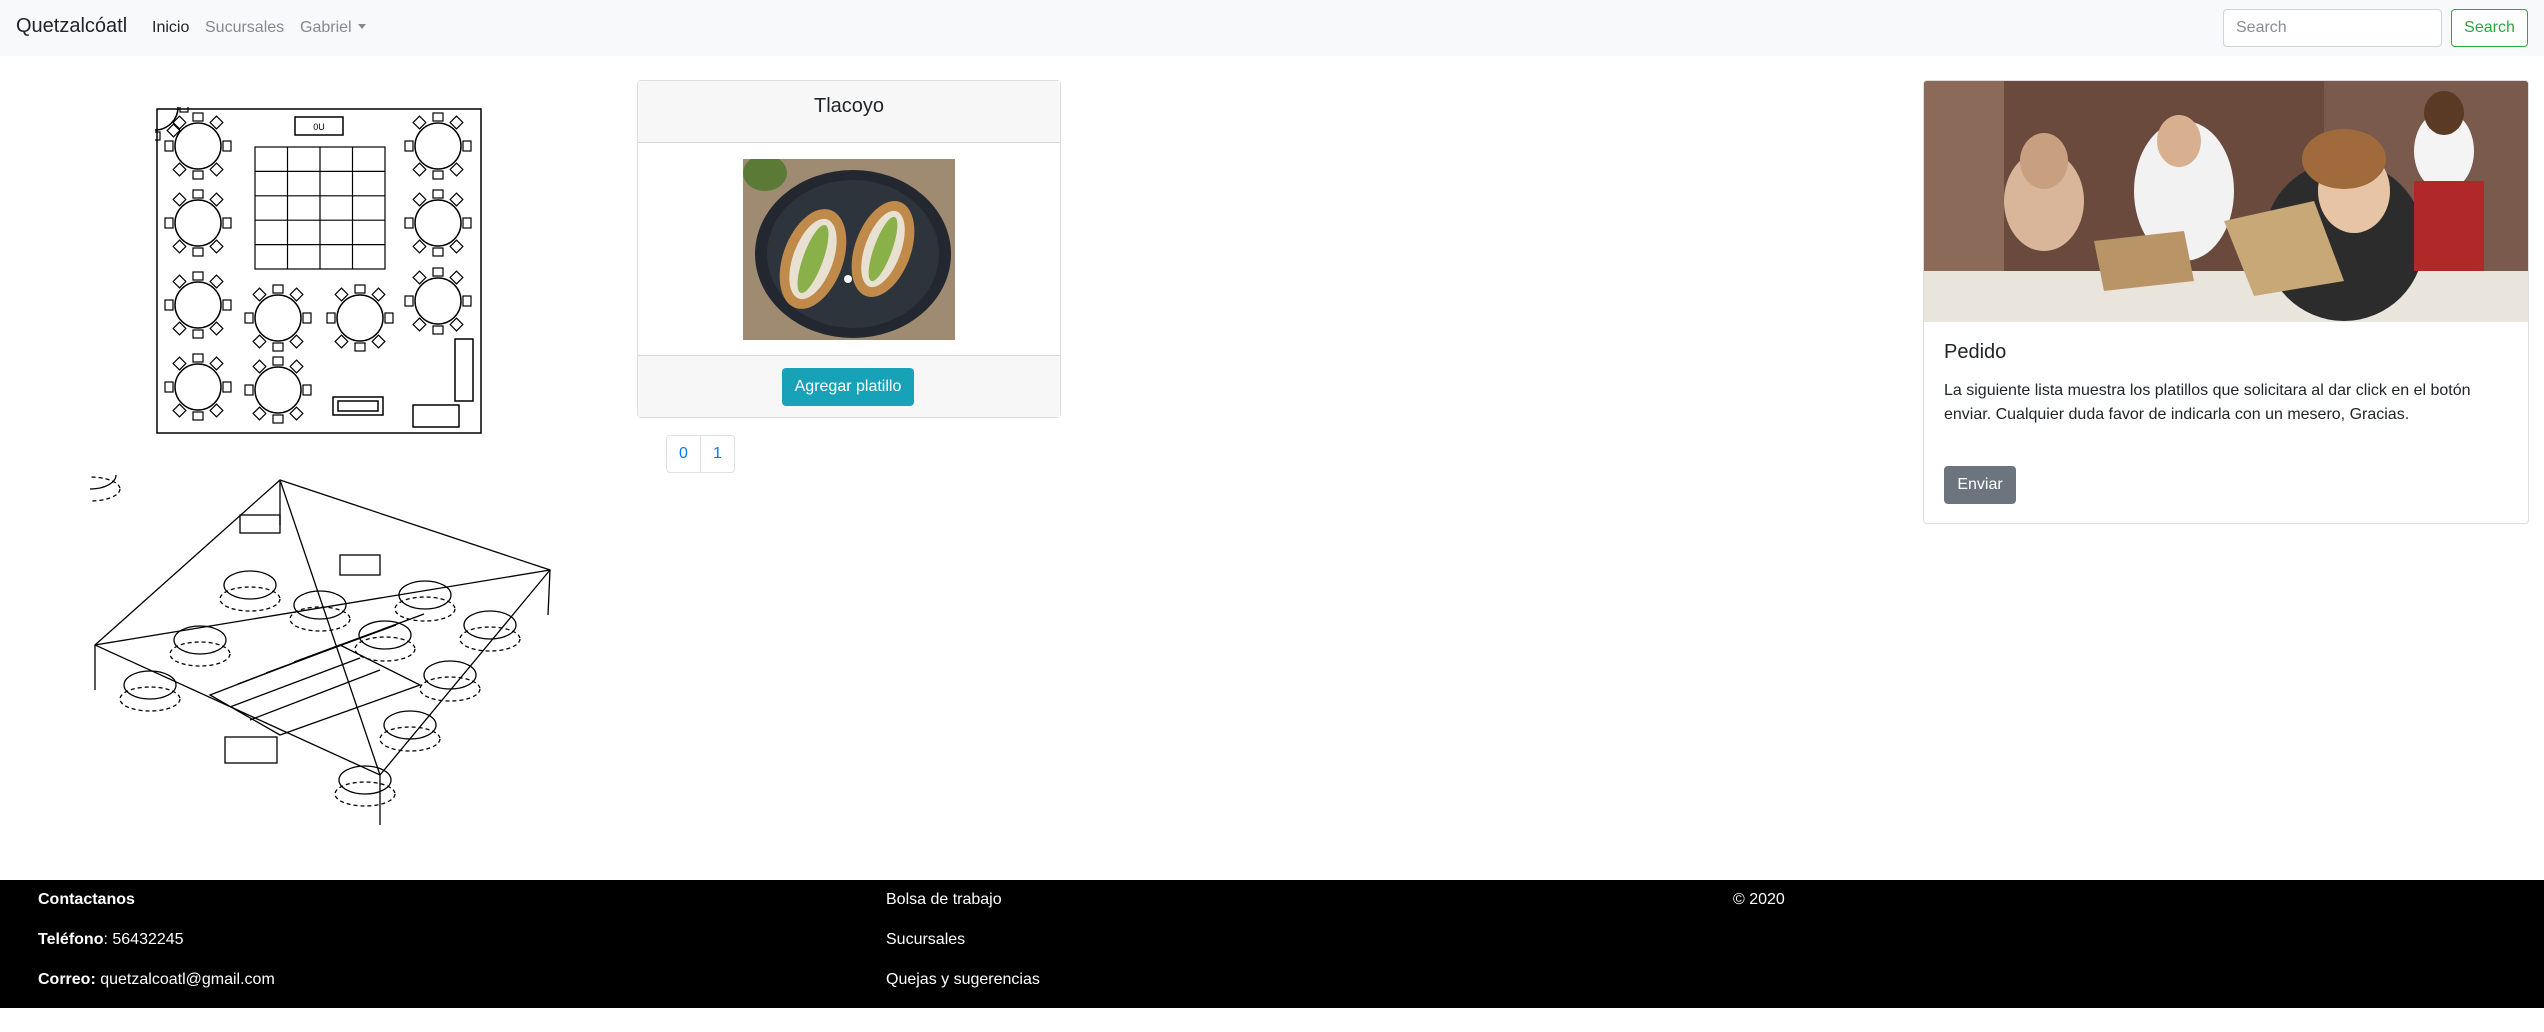  Describe the element at coordinates (2226, 201) in the screenshot. I see `restaurant-photo` at that location.